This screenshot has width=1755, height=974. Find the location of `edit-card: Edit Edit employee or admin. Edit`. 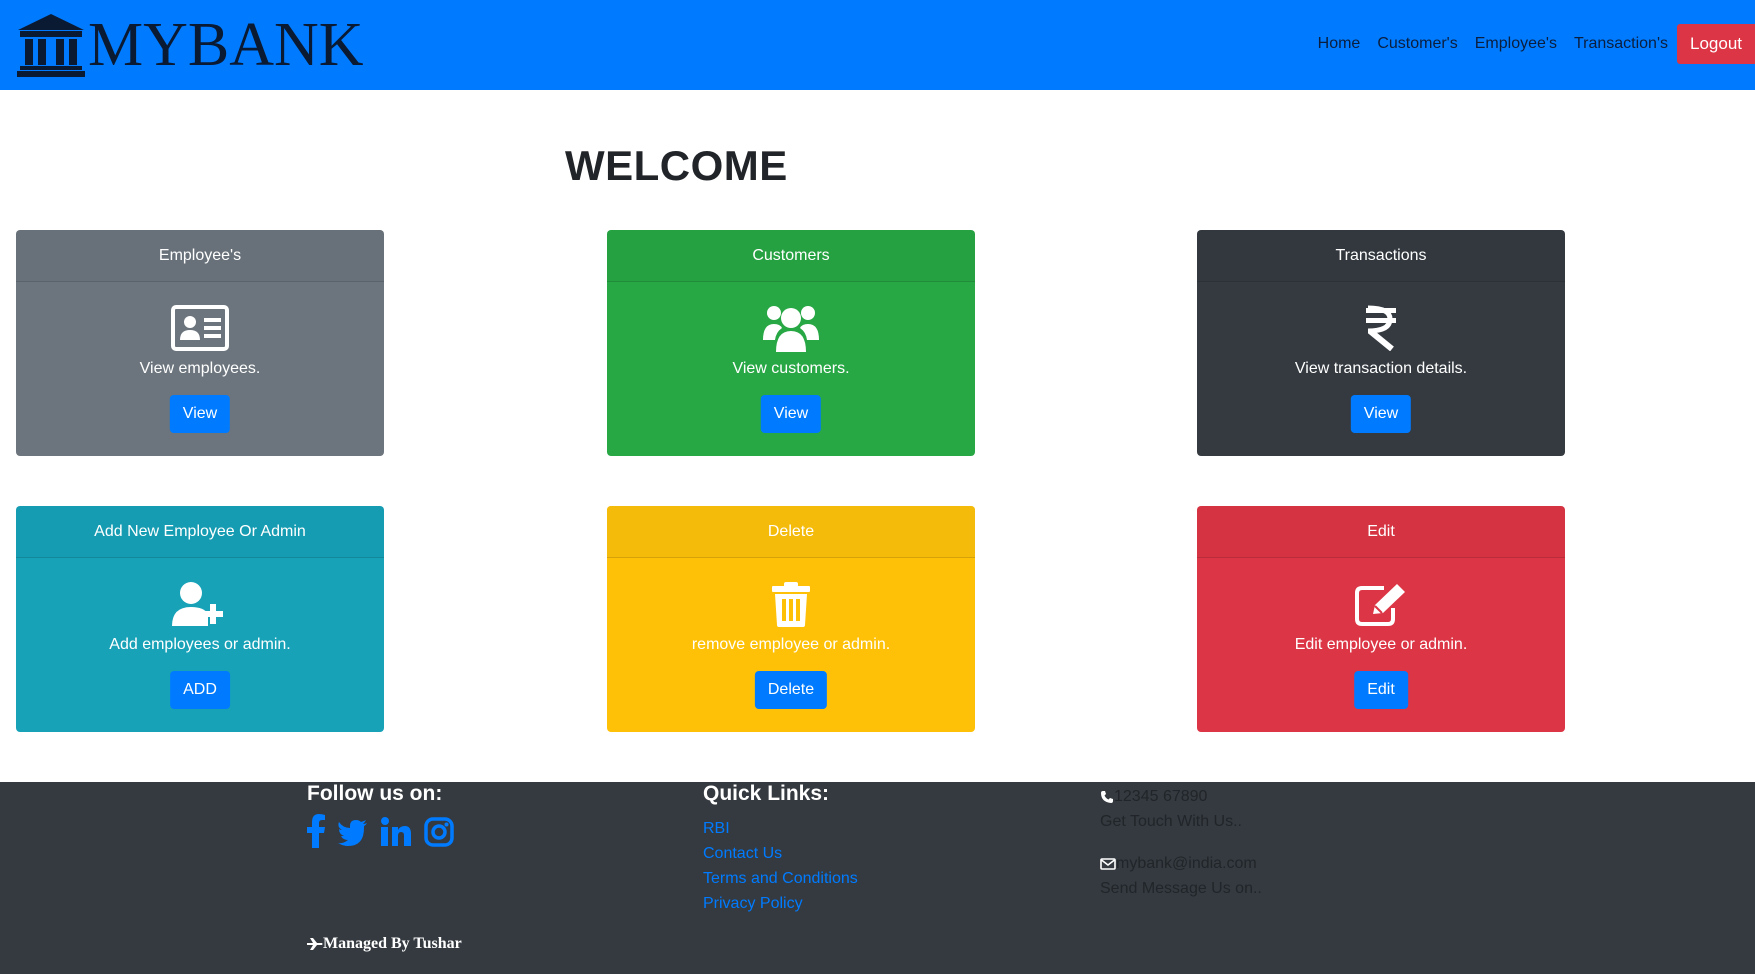

edit-card: Edit Edit employee or admin. Edit is located at coordinates (1381, 619).